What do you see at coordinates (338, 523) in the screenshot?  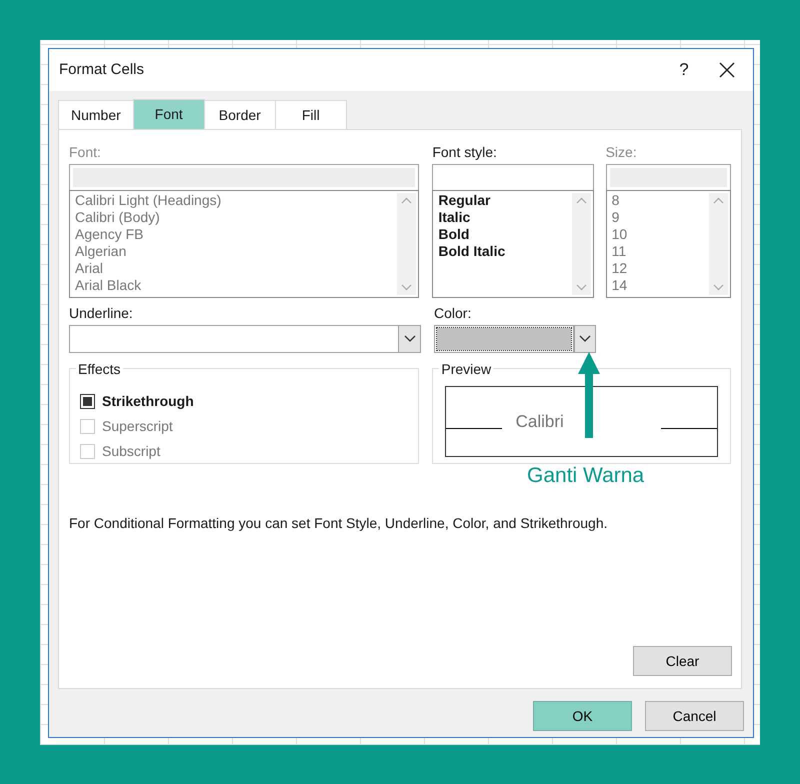 I see `info-text: For Conditional Formatting you can set Font Style, Underline, Color, and Strikethrough.` at bounding box center [338, 523].